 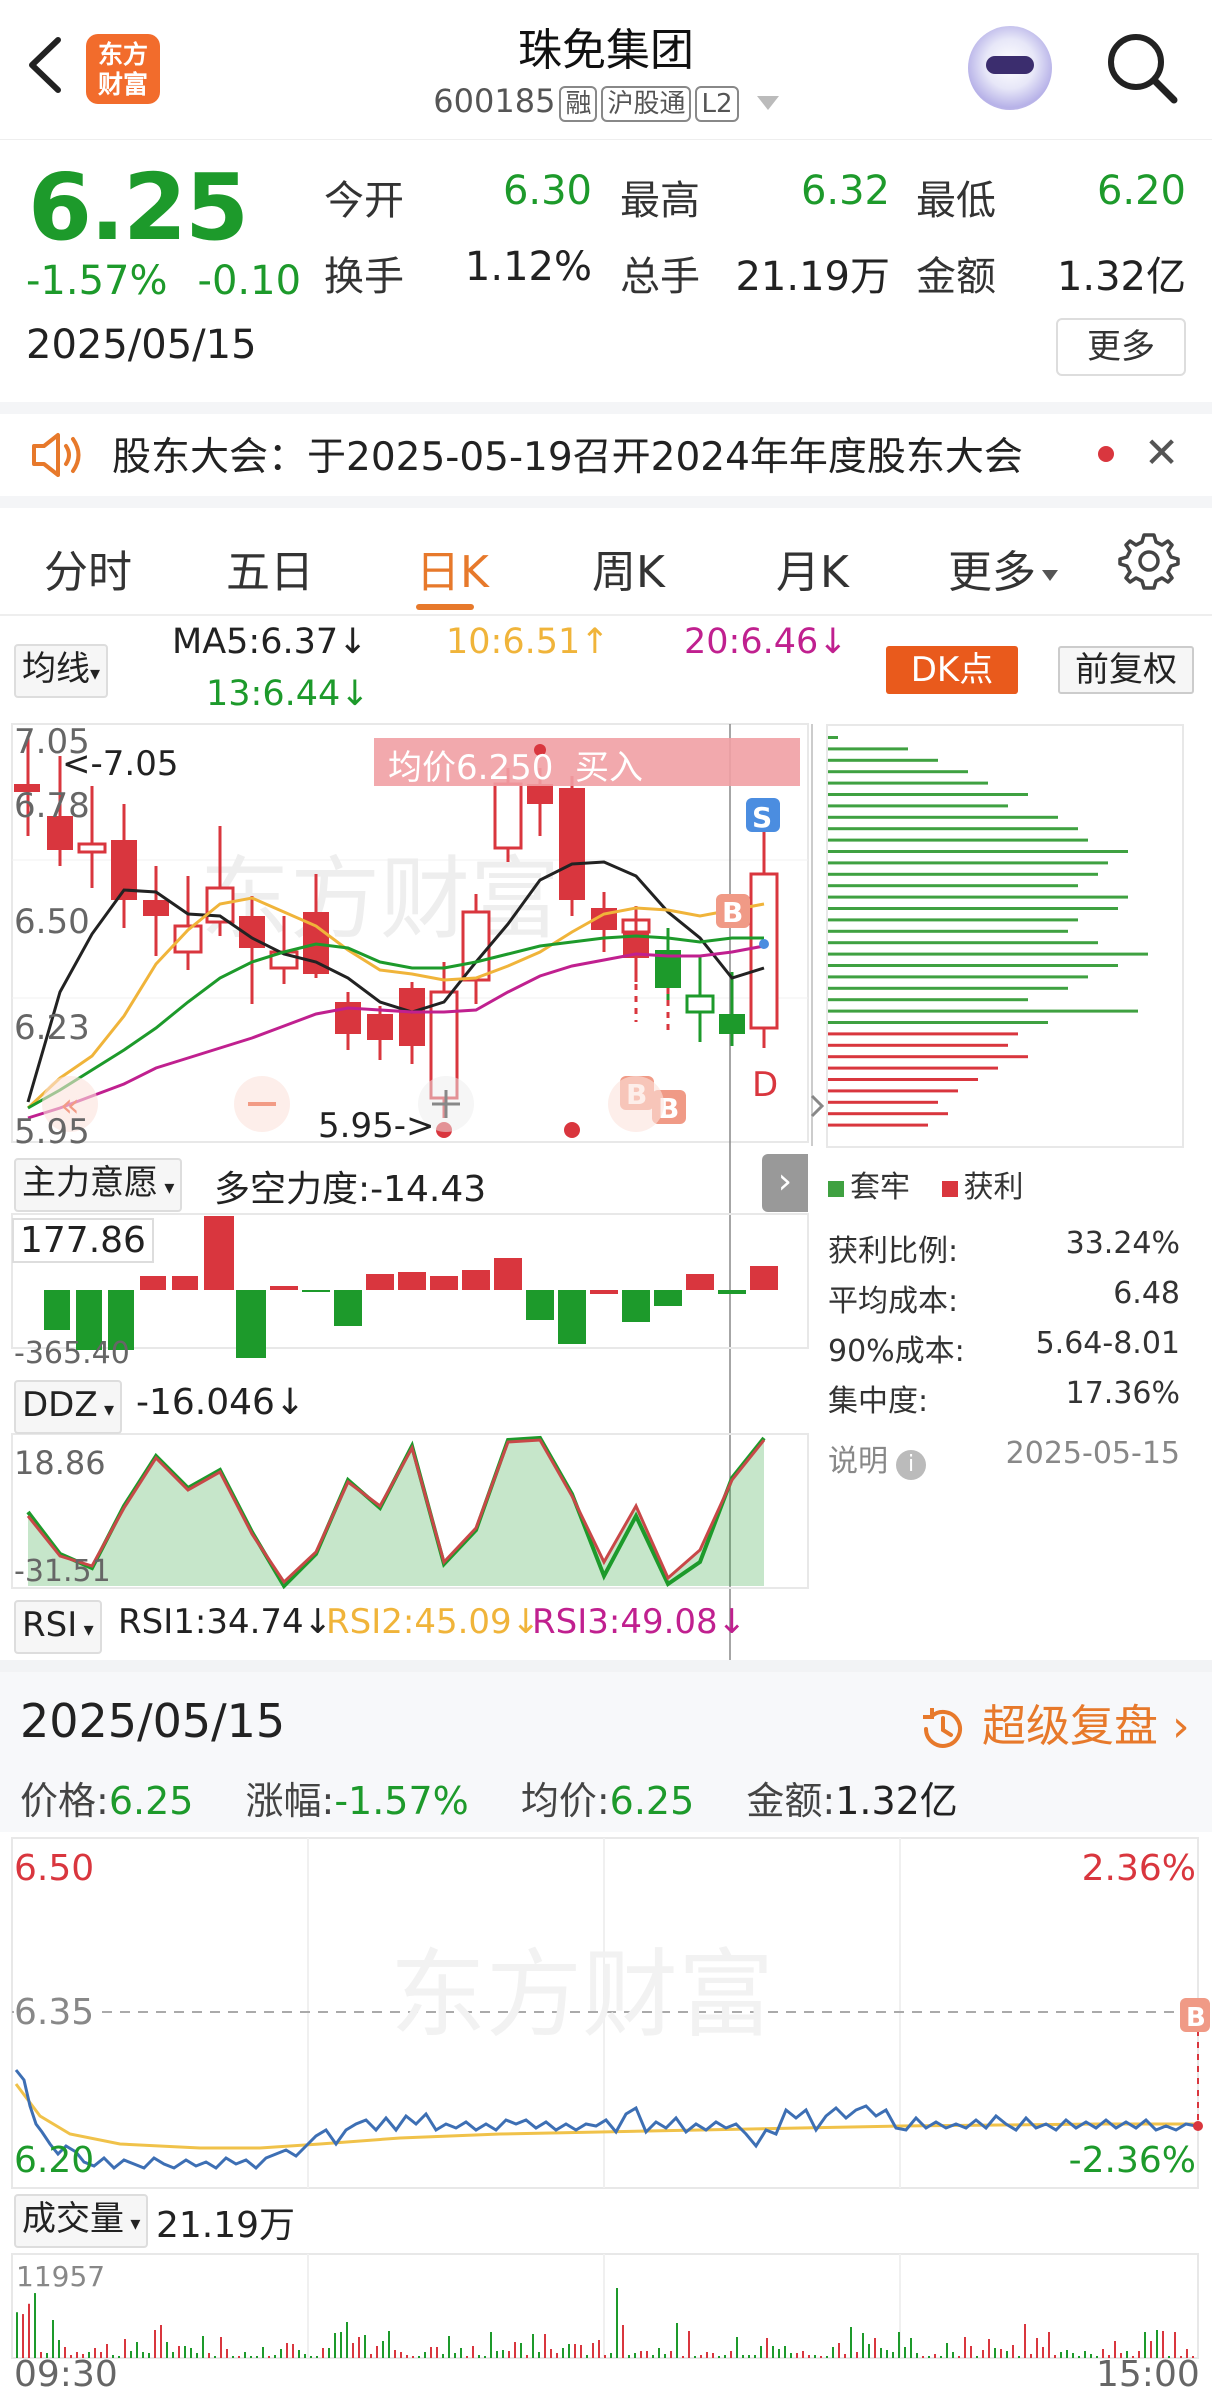 I want to click on chip-note-row: 说明 i 2025-05-15, so click(x=1004, y=1458).